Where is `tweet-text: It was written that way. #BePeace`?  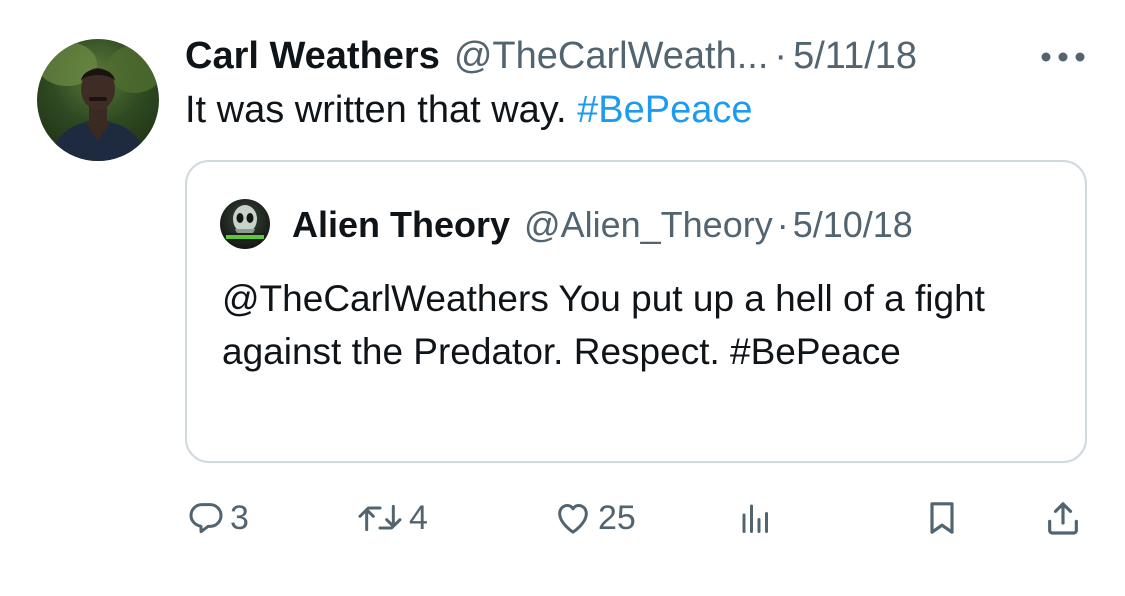
tweet-text: It was written that way. #BePeace is located at coordinates (468, 110).